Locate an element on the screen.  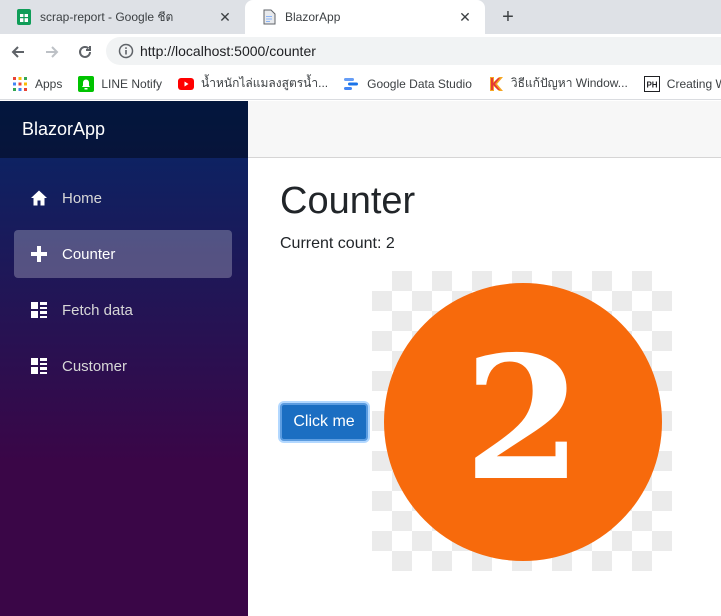
arrow-left-icon is located at coordinates (17, 52).